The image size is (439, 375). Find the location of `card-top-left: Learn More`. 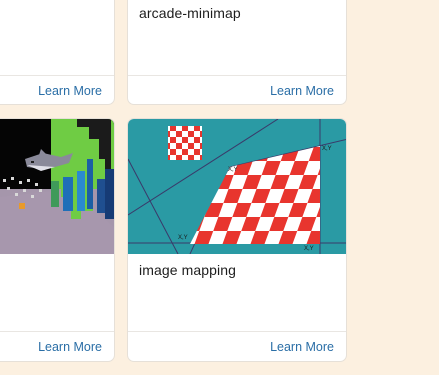

card-top-left: Learn More is located at coordinates (57, 52).